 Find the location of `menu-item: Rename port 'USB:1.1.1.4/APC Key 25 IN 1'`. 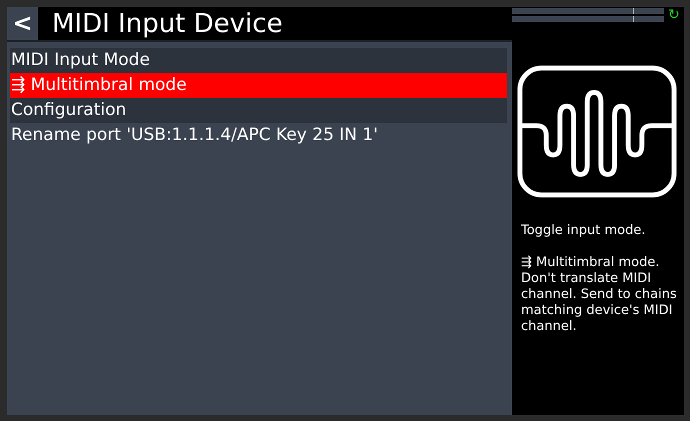

menu-item: Rename port 'USB:1.1.1.4/APC Key 25 IN 1' is located at coordinates (258, 135).